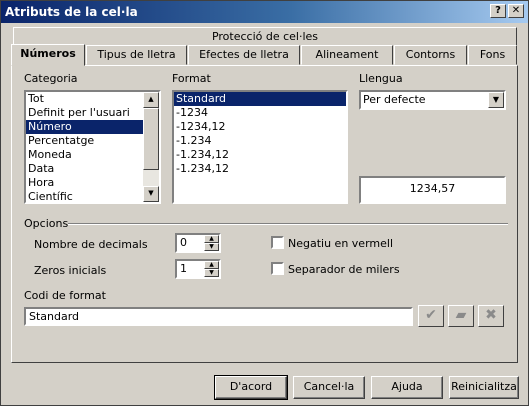 This screenshot has width=529, height=406. I want to click on category-scrollbar: ▲ ▼, so click(151, 147).